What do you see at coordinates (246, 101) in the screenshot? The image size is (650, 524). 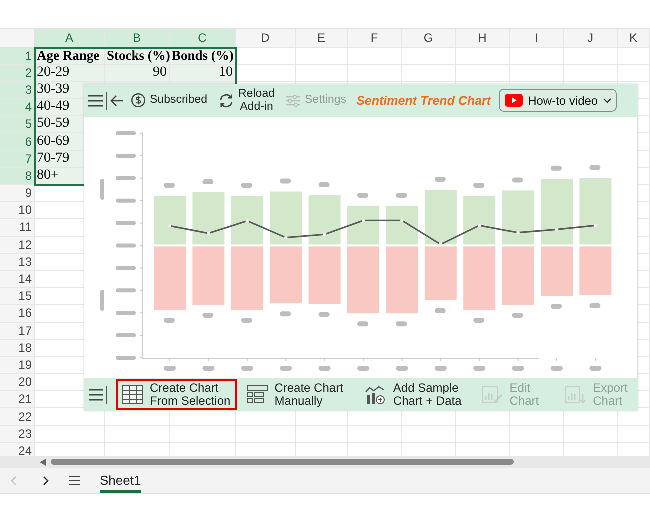 I see `toolbar-button: Reload Add-in` at bounding box center [246, 101].